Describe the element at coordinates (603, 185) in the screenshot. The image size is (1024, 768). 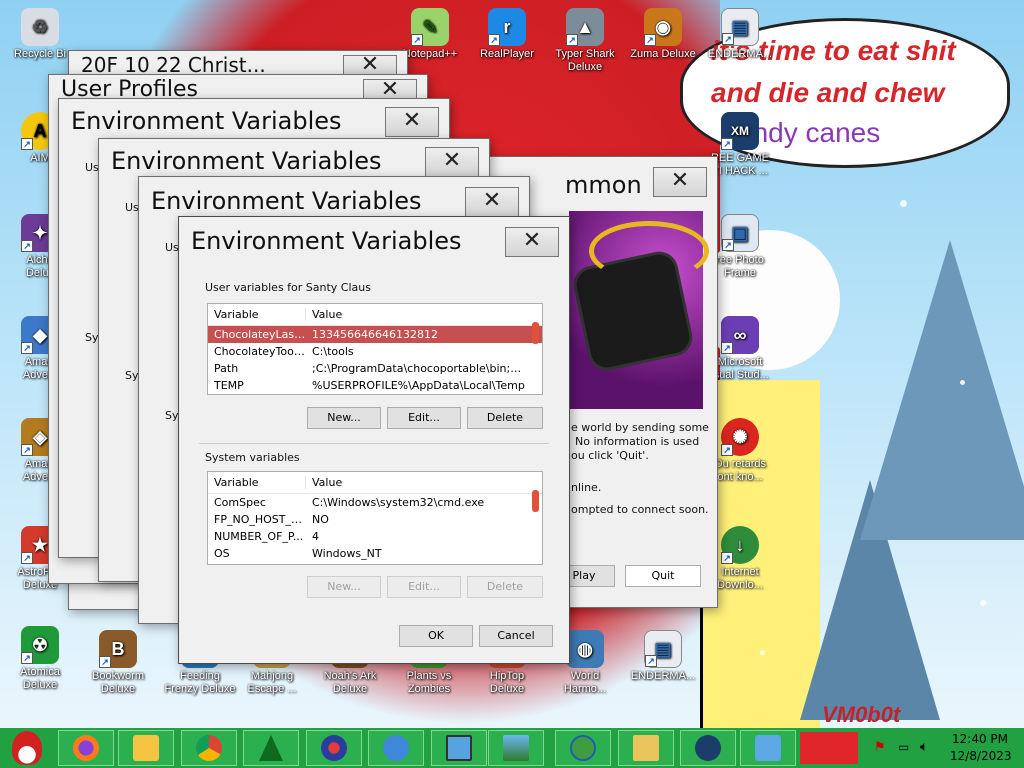
I see `window-title: mmon` at that location.